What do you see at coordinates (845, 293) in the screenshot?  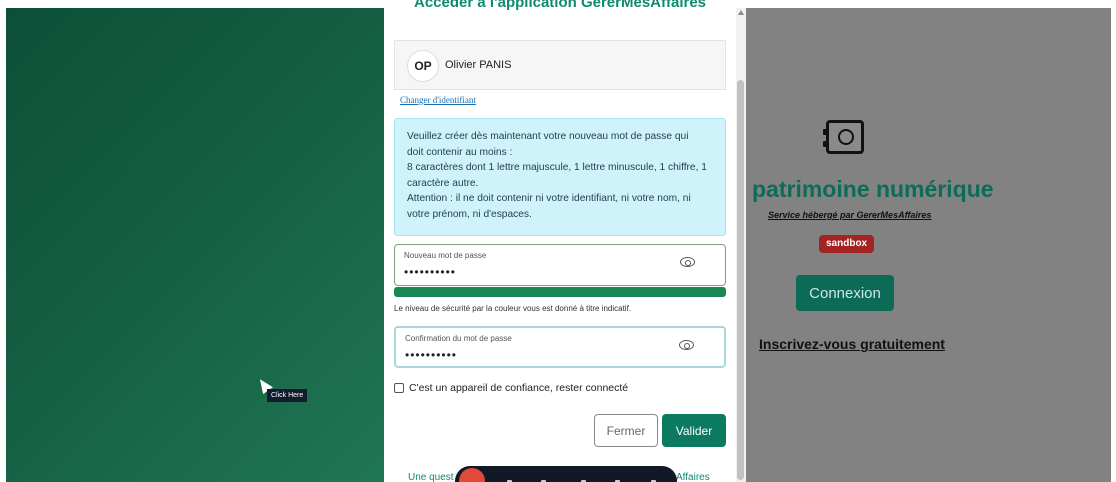 I see `connexion-button: Connexion` at bounding box center [845, 293].